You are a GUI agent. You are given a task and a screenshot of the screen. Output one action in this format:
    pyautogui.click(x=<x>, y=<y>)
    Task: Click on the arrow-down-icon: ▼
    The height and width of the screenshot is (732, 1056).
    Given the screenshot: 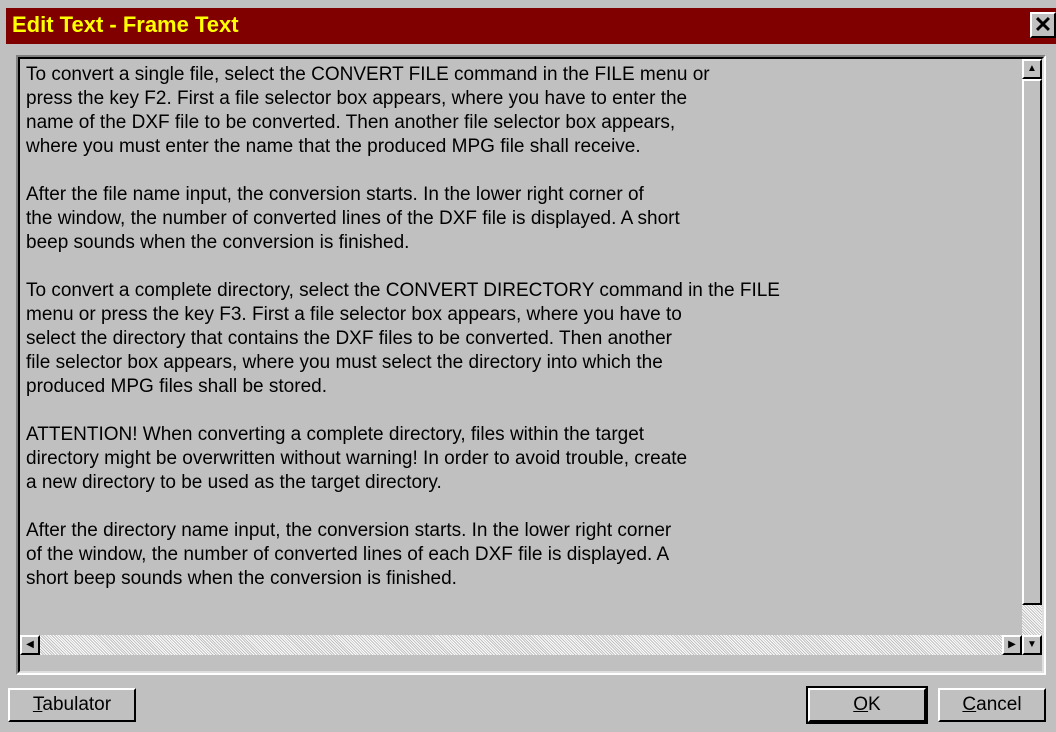 What is the action you would take?
    pyautogui.click(x=1032, y=644)
    